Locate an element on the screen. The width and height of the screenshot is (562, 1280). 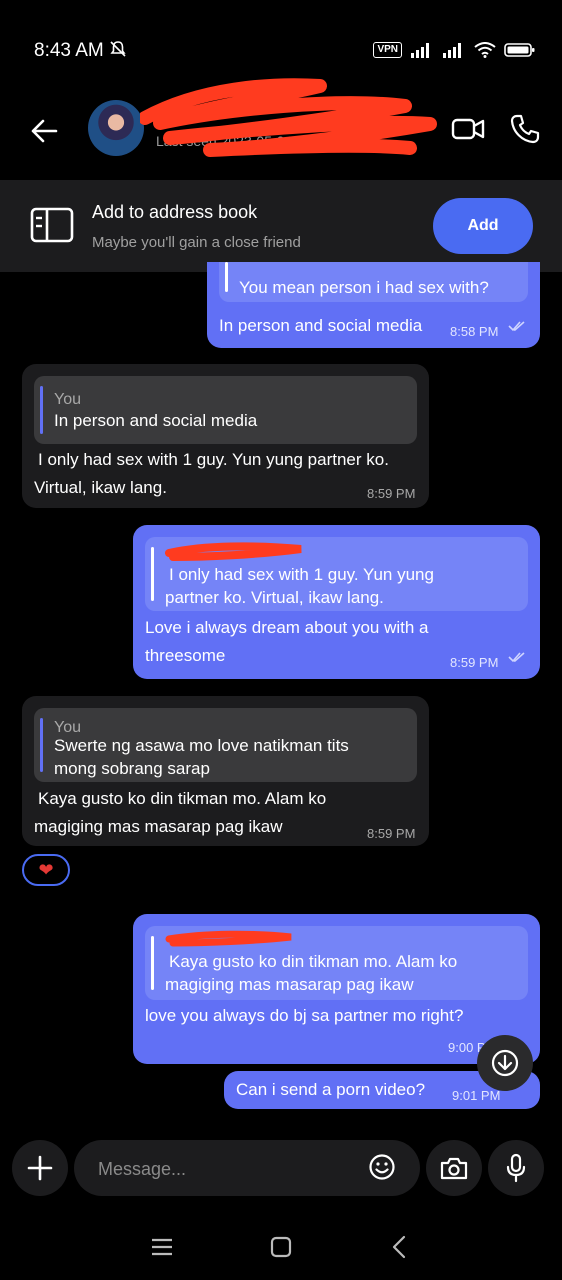
reply-quote-text: mong sobrang sarap is located at coordinates (132, 768).